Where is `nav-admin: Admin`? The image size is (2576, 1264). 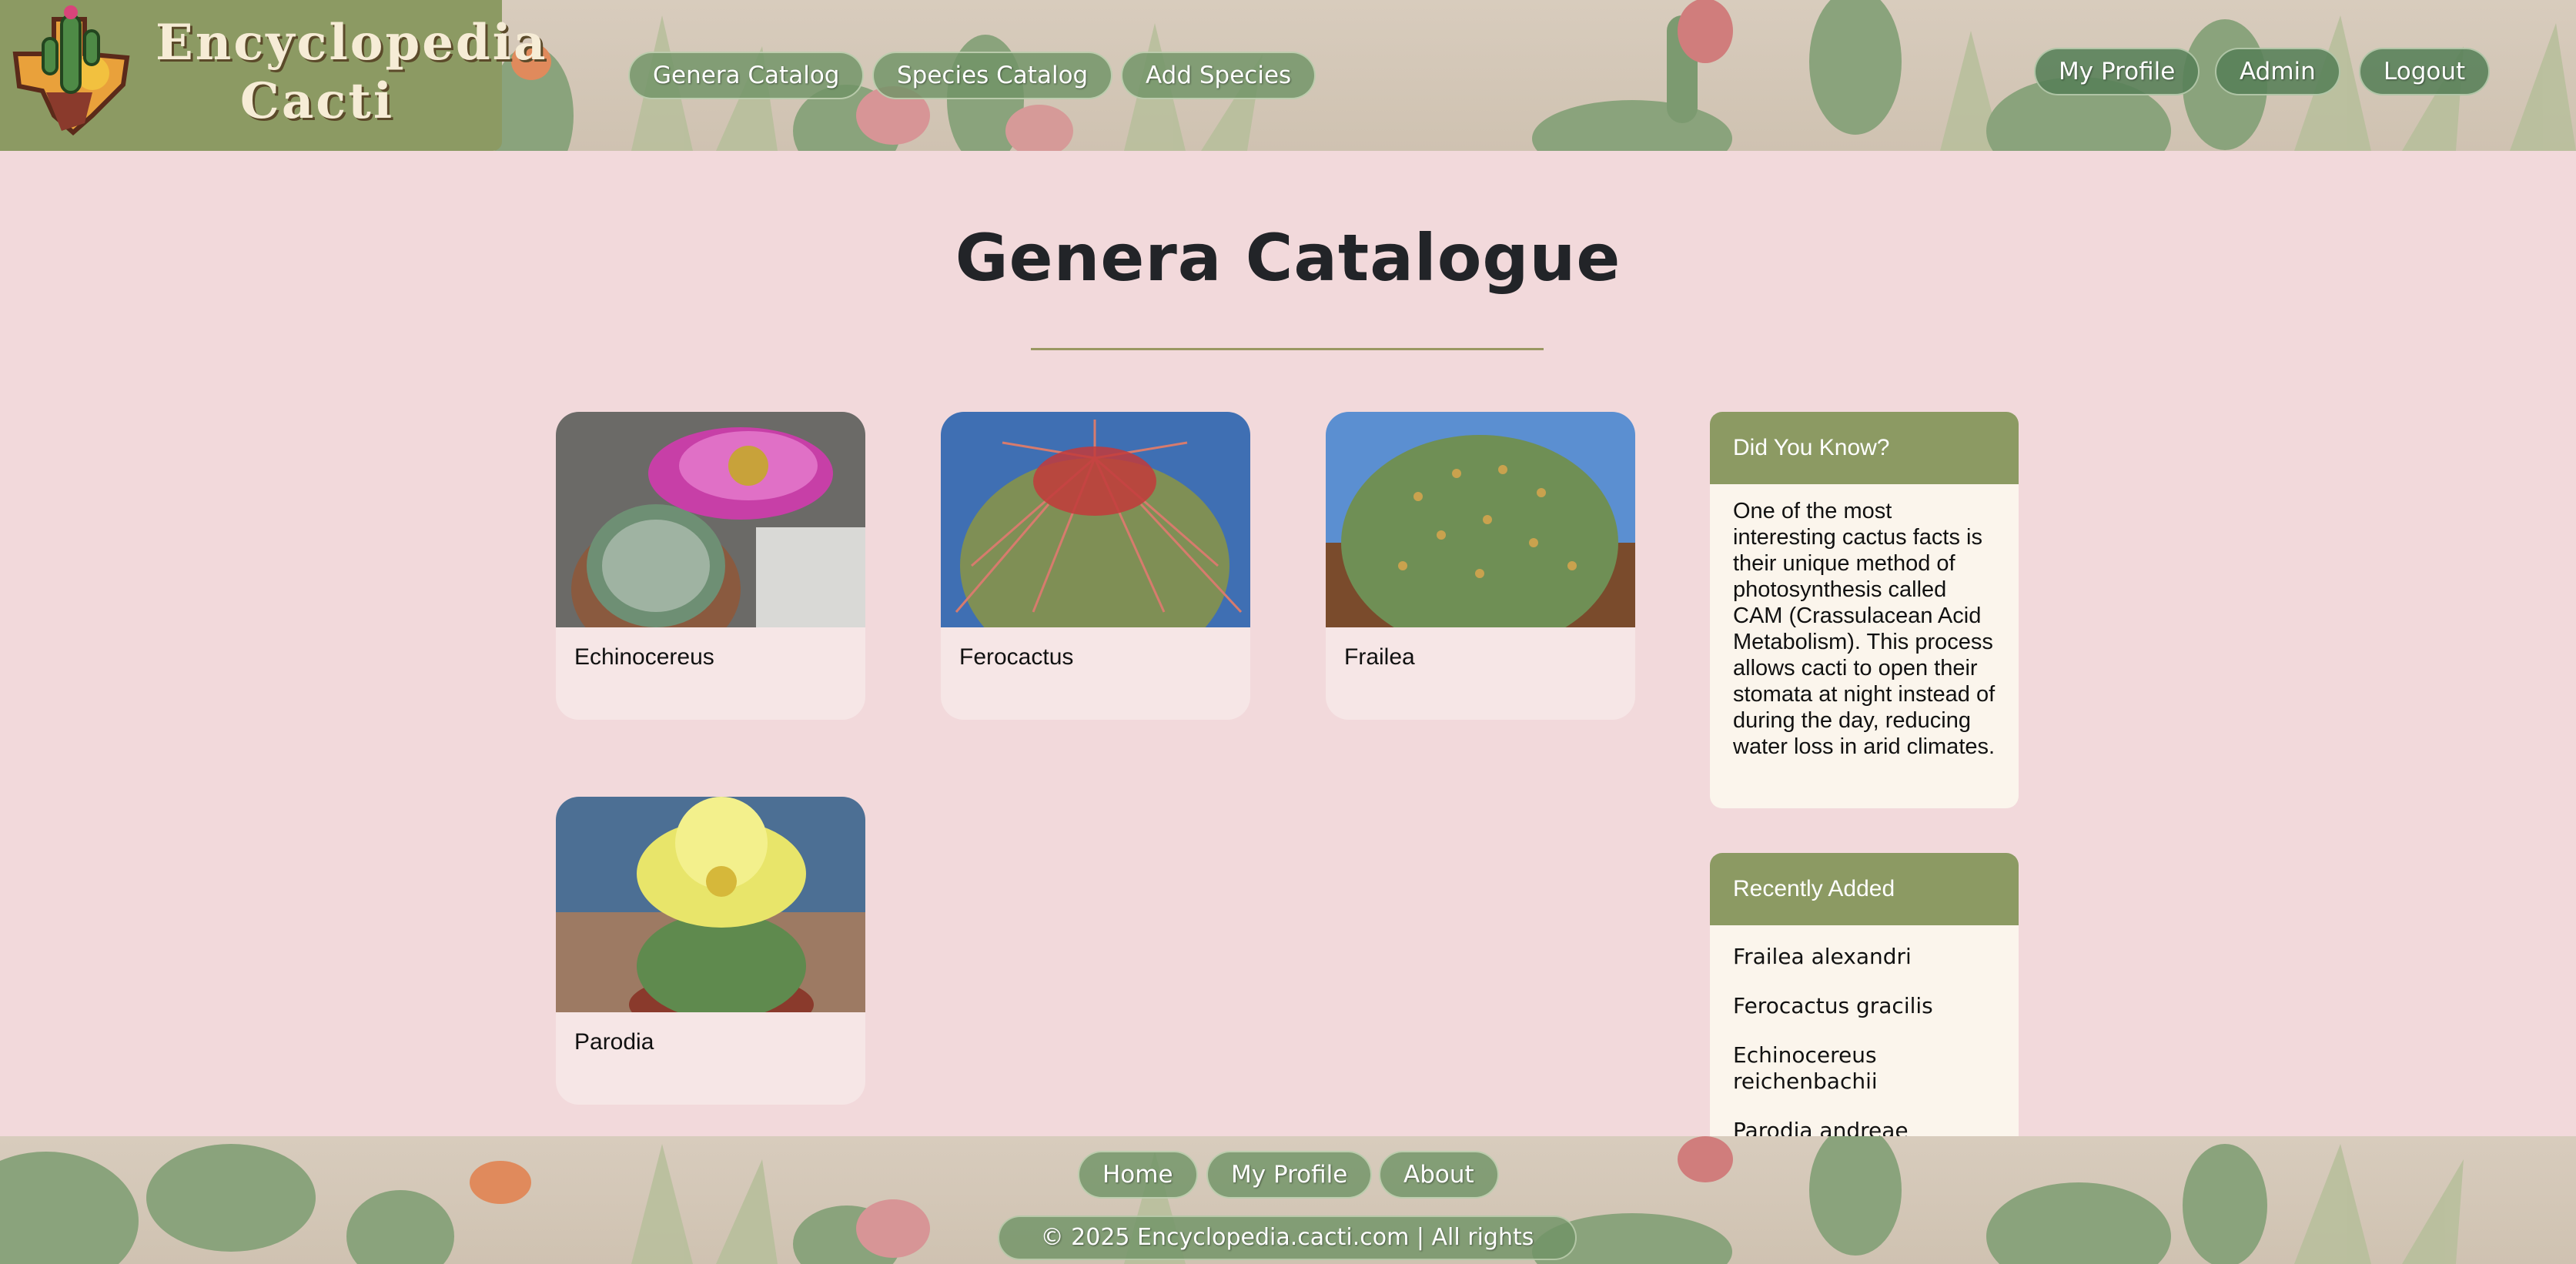
nav-admin: Admin is located at coordinates (2278, 71).